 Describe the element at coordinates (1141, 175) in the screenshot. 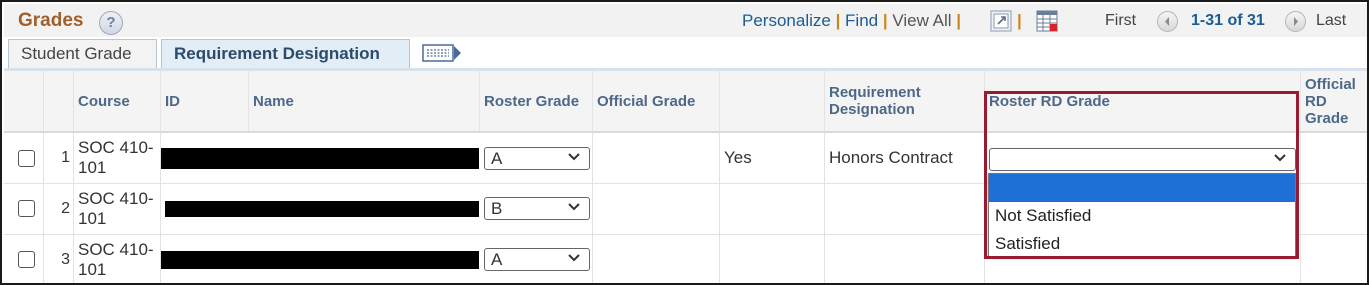

I see `highlight-box` at that location.